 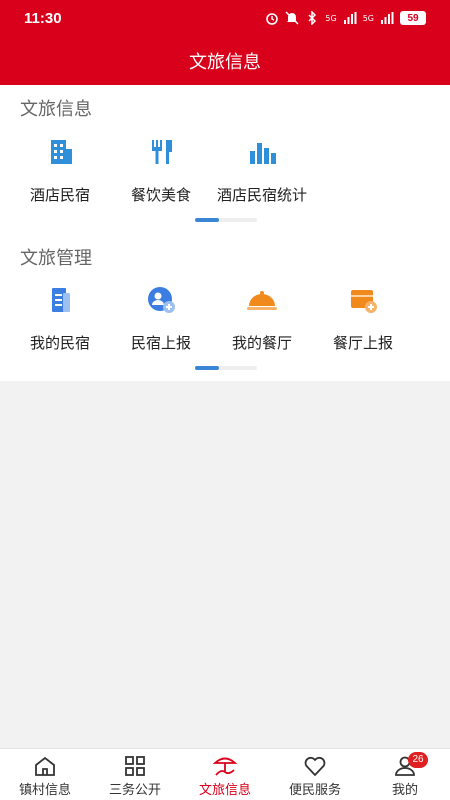 I want to click on grid-item-my-restaurant: 我的餐厅, so click(x=262, y=319).